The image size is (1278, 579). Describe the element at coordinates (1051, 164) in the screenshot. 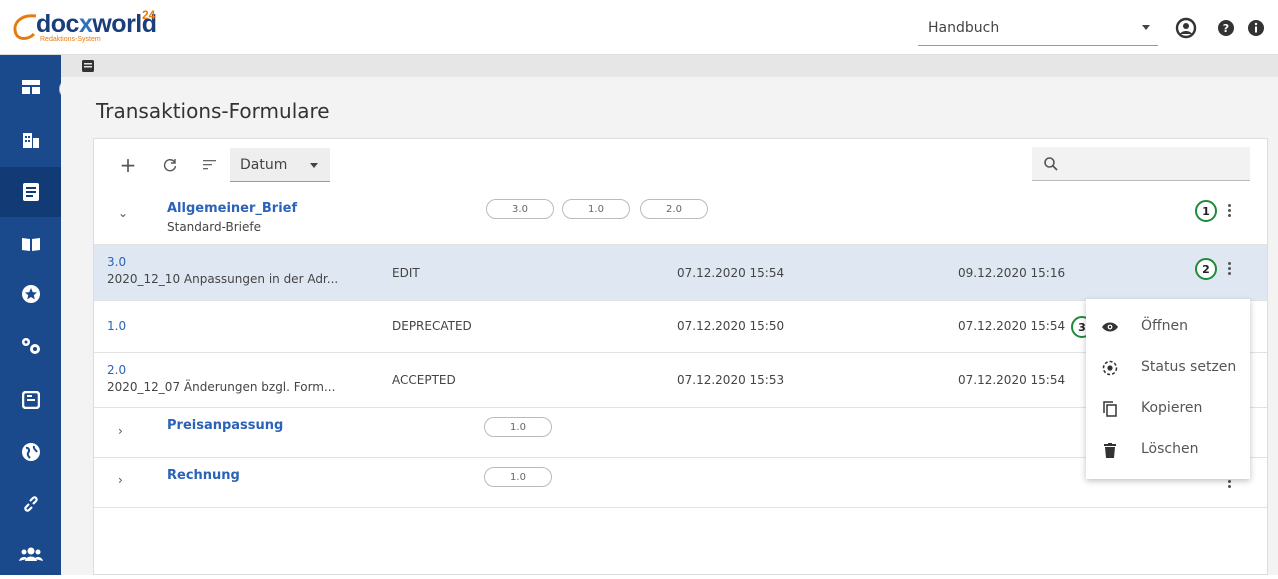

I see `search-icon` at that location.